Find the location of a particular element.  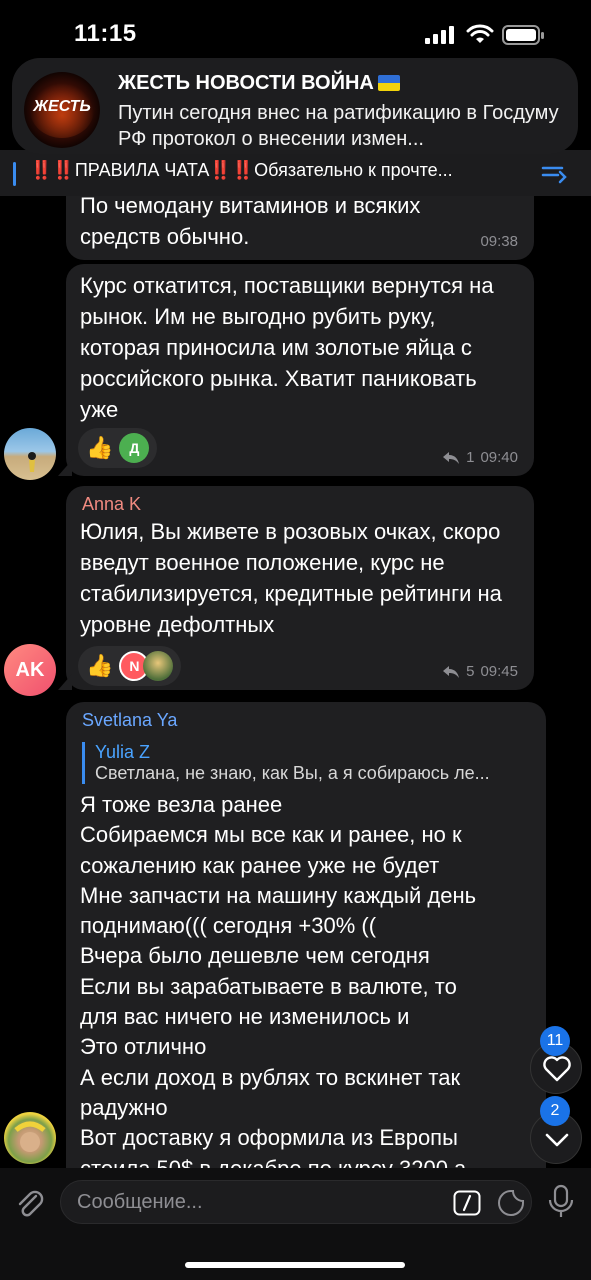

signal-icon is located at coordinates (439, 35).